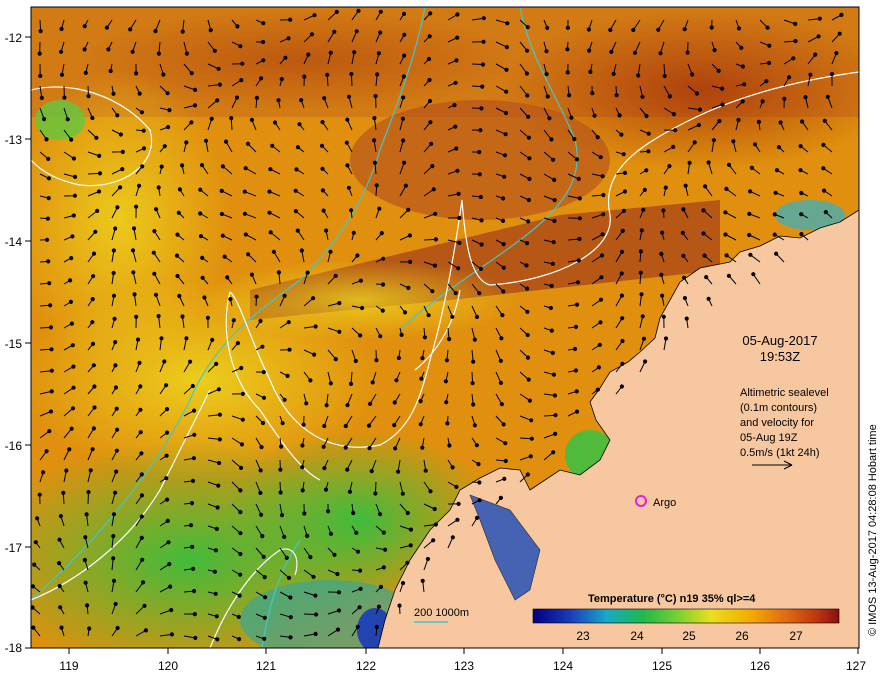 The width and height of the screenshot is (880, 680). What do you see at coordinates (14, 446) in the screenshot?
I see `y-tick-label: -16` at bounding box center [14, 446].